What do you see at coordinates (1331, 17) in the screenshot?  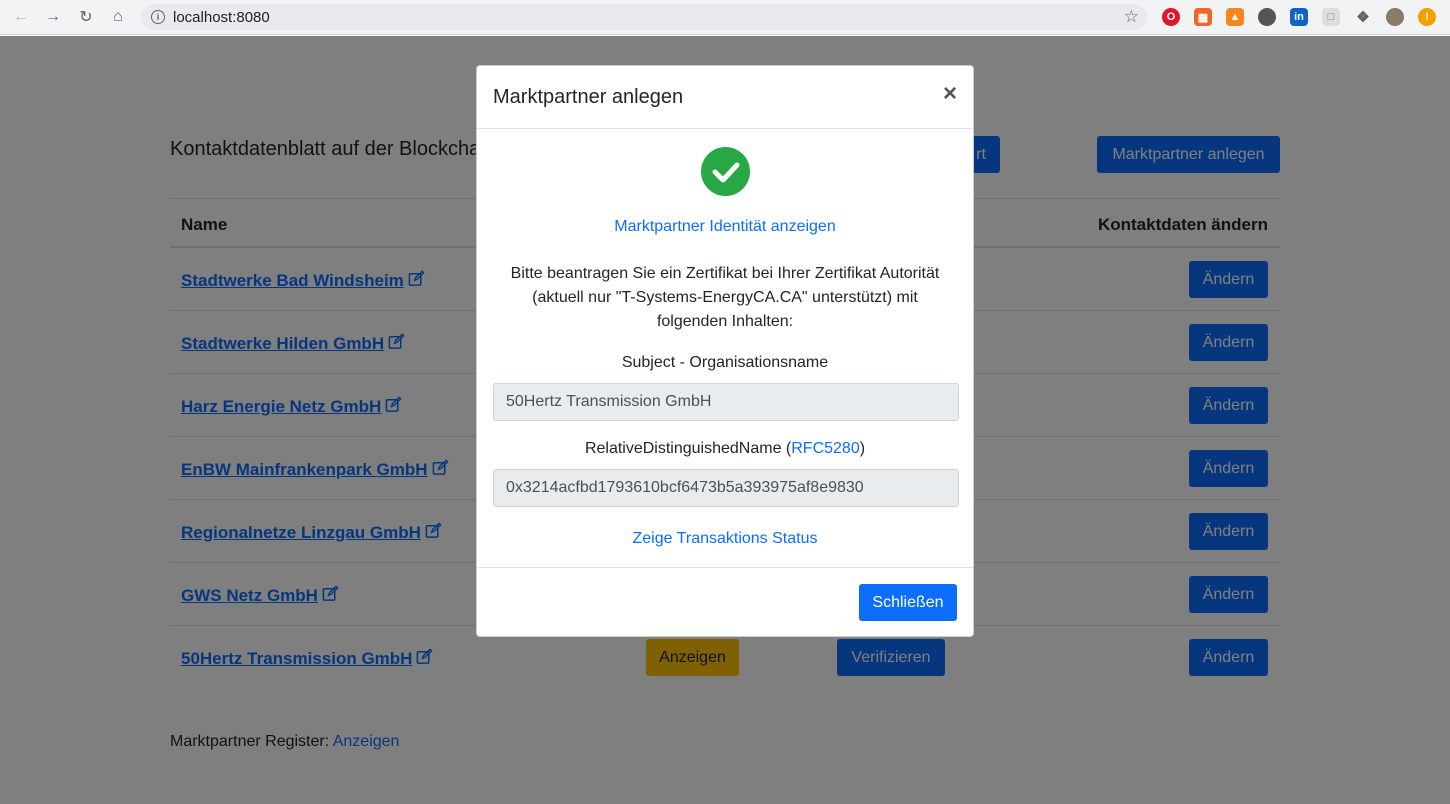 I see `clipboard-extension-icon: □` at bounding box center [1331, 17].